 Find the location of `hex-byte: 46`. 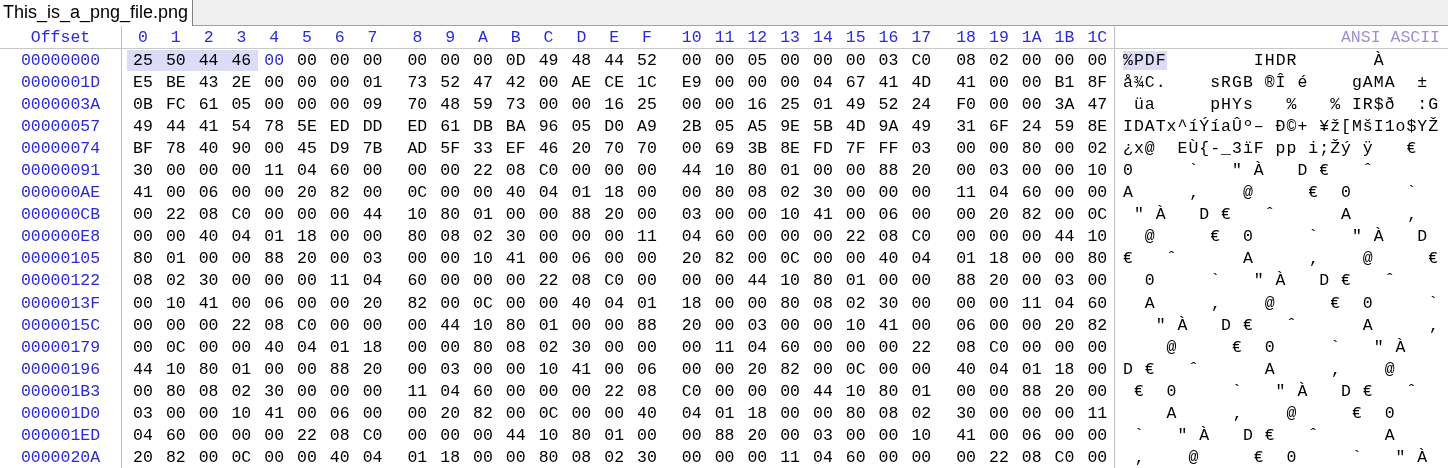

hex-byte: 46 is located at coordinates (241, 60).